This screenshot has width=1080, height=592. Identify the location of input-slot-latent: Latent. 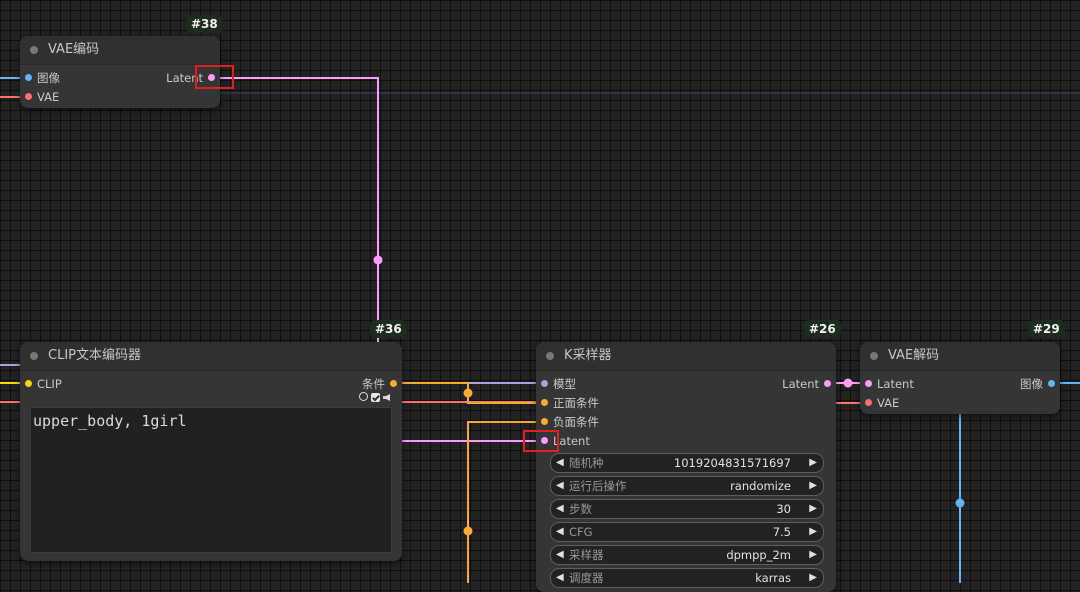
(889, 384).